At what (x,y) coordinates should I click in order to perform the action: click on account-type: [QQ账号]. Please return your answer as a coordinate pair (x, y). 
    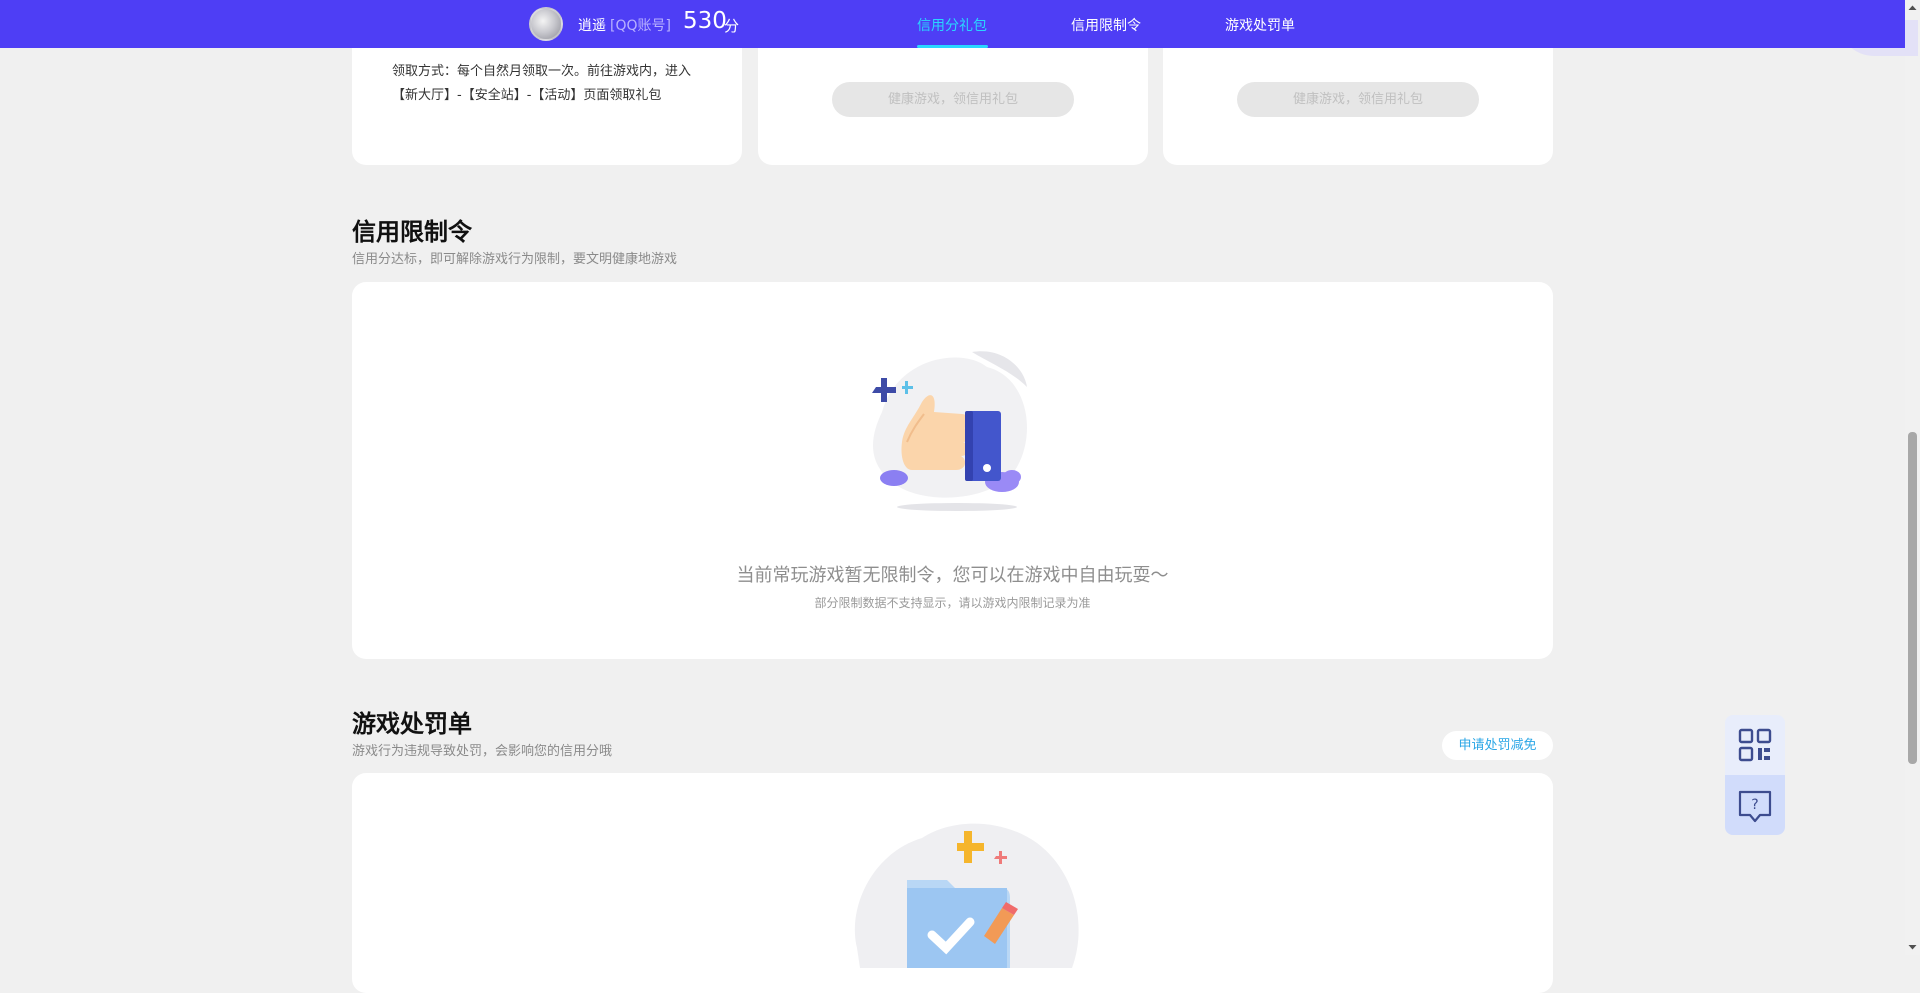
    Looking at the image, I should click on (640, 26).